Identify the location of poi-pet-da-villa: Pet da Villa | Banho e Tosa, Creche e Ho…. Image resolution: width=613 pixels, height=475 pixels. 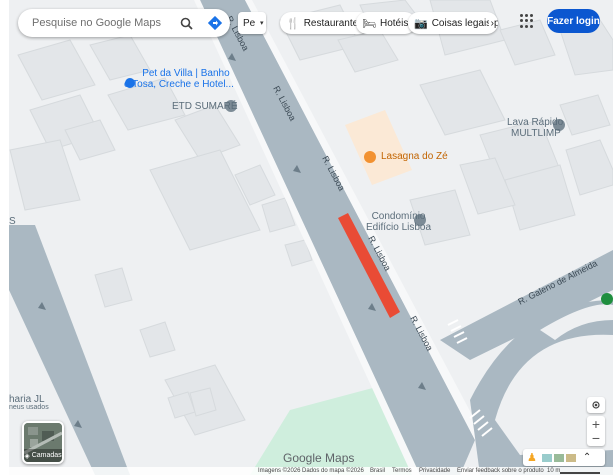
(179, 79).